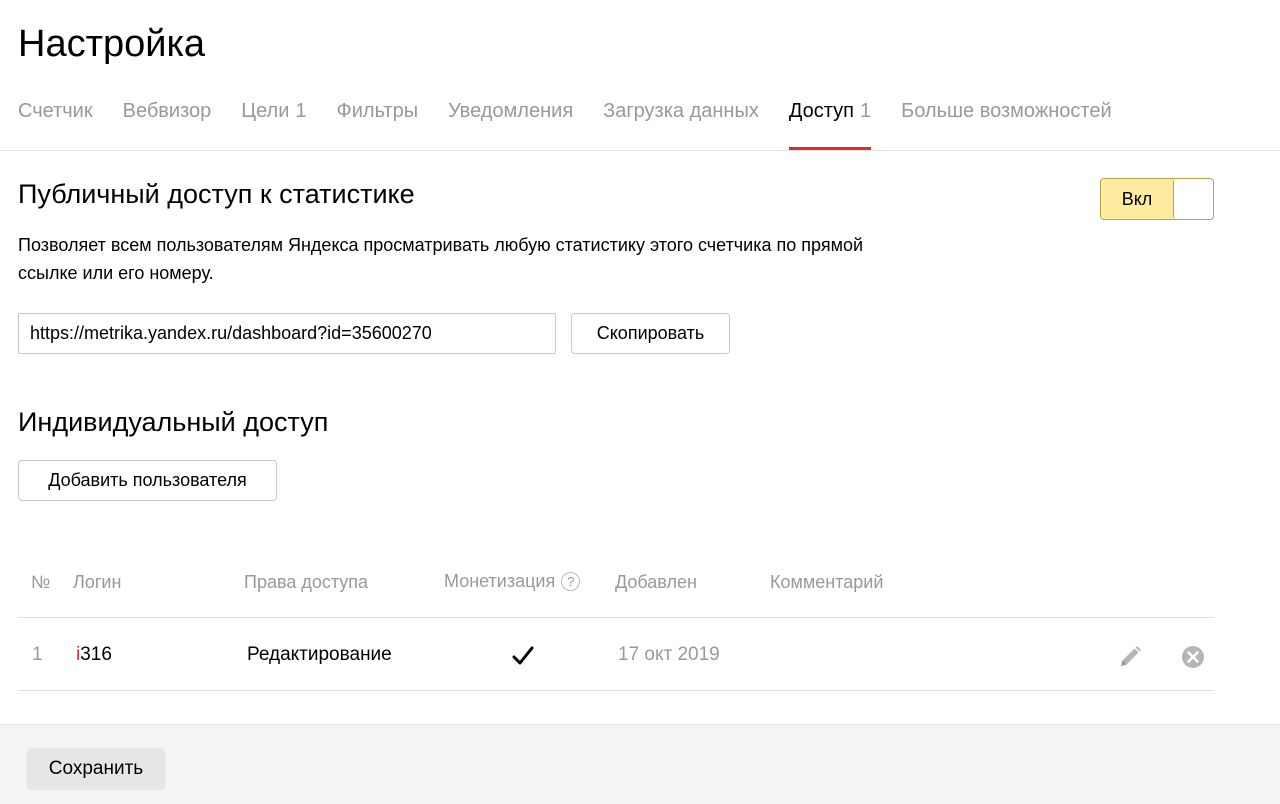  Describe the element at coordinates (830, 123) in the screenshot. I see `tab-access: Доступ 1` at that location.